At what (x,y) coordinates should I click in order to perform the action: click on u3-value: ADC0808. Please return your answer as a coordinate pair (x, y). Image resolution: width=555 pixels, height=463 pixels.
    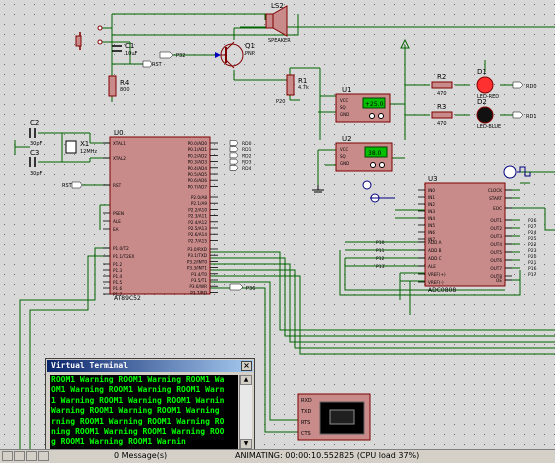
    Looking at the image, I should click on (442, 290).